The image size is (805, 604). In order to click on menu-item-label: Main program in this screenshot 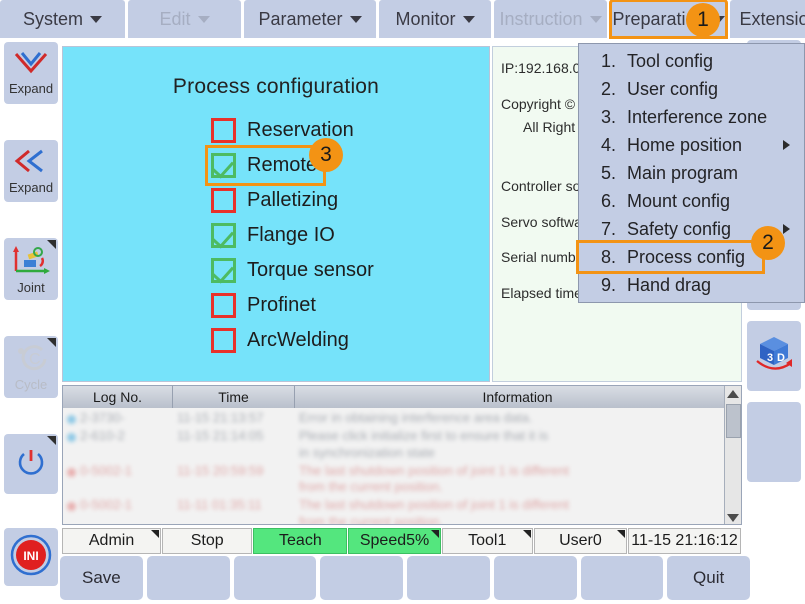, I will do `click(683, 172)`.